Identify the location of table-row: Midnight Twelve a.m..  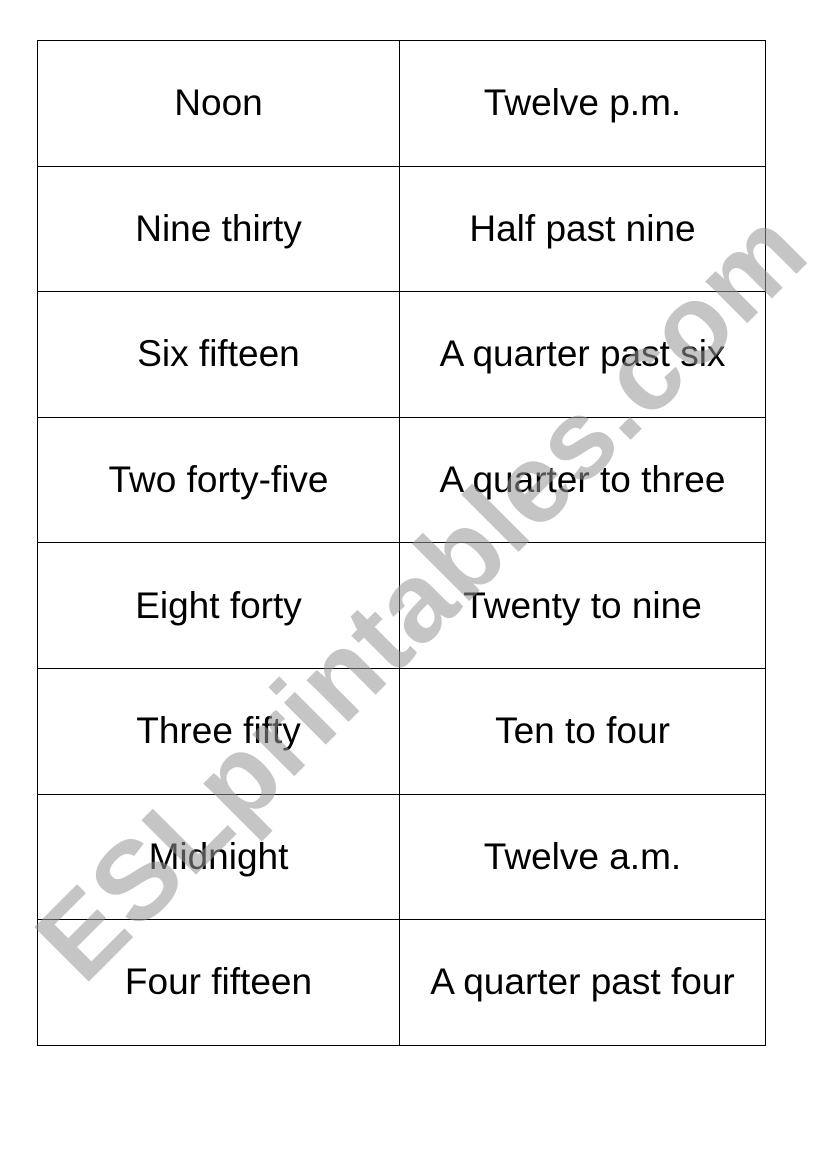
(401, 857).